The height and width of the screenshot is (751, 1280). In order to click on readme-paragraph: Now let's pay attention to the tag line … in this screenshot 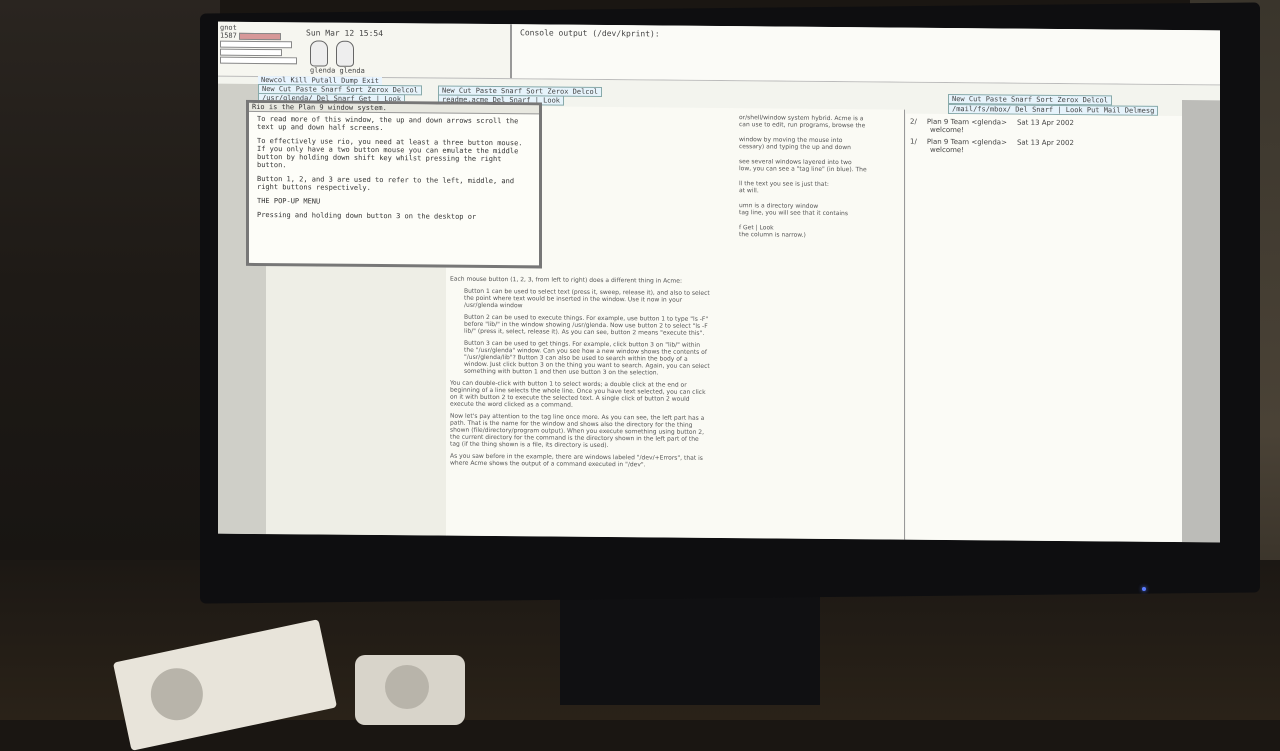, I will do `click(577, 431)`.